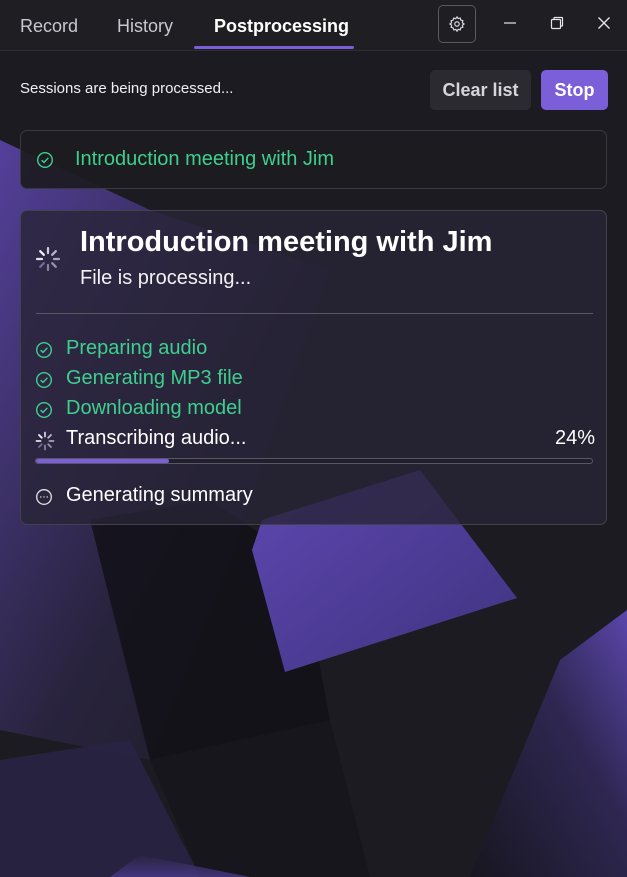 This screenshot has width=627, height=877. Describe the element at coordinates (574, 90) in the screenshot. I see `stop-button: Stop` at that location.